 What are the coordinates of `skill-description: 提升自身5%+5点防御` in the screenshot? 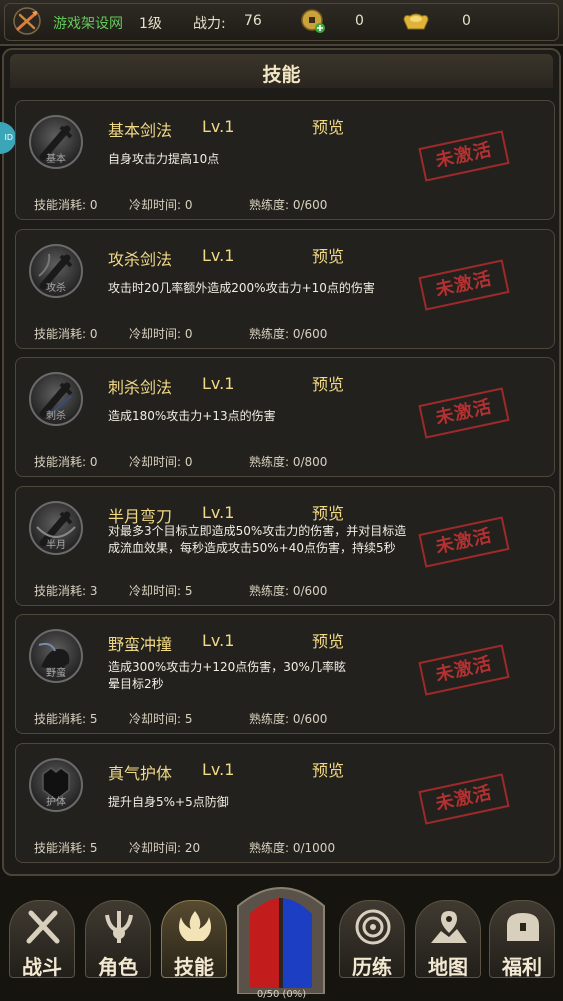 It's located at (168, 802).